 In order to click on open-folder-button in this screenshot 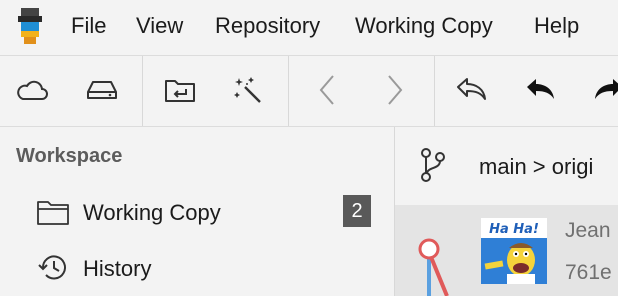, I will do `click(180, 90)`.